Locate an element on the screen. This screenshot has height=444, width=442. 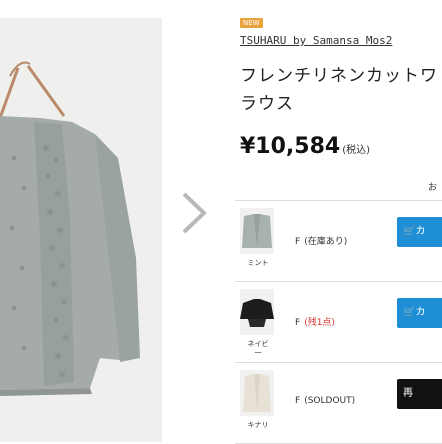
ecru-cardigan-swatch is located at coordinates (257, 393).